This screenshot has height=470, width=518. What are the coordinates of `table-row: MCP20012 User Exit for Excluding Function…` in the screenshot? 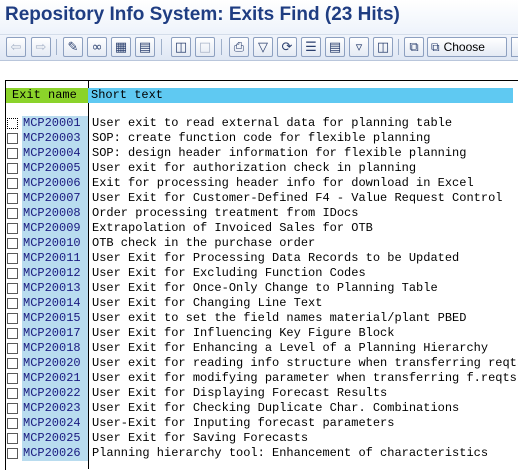 It's located at (259, 273).